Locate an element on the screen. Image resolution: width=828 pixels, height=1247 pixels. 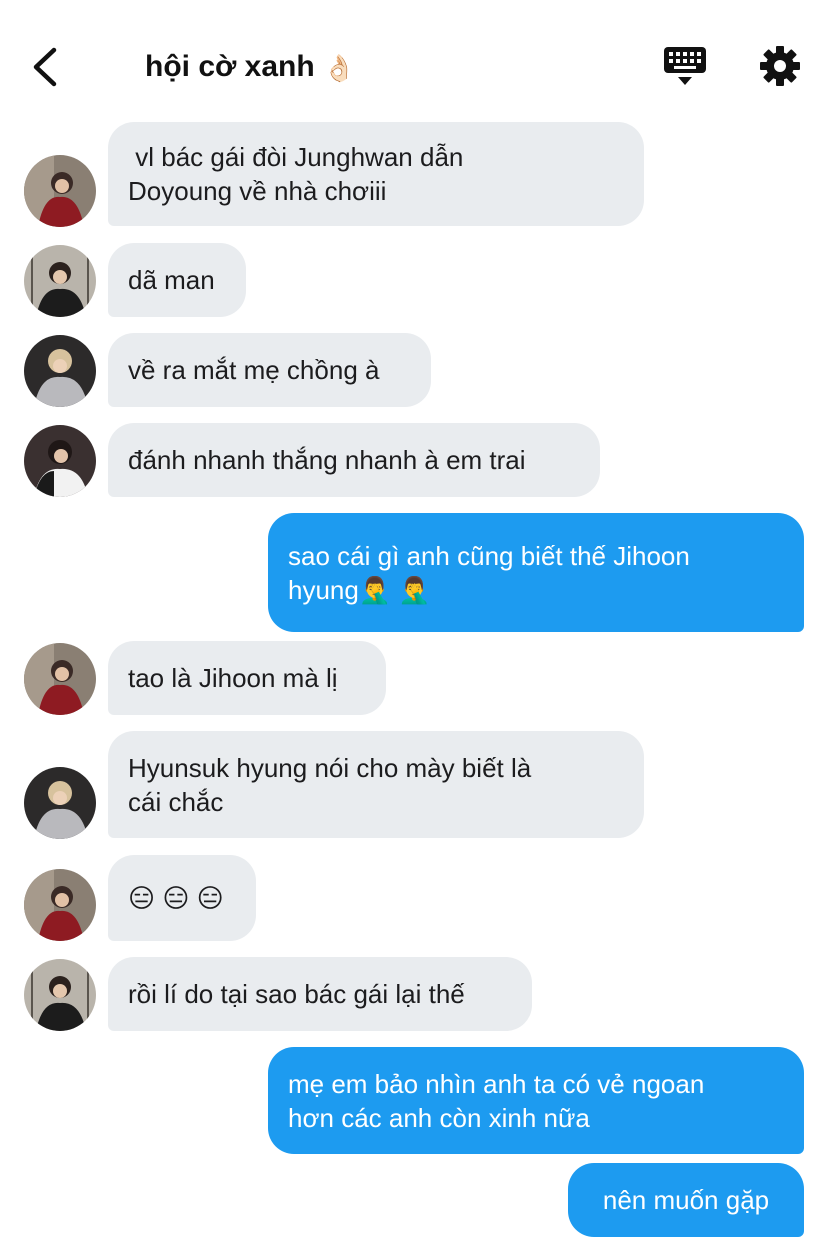
keyboard-icon is located at coordinates (685, 66).